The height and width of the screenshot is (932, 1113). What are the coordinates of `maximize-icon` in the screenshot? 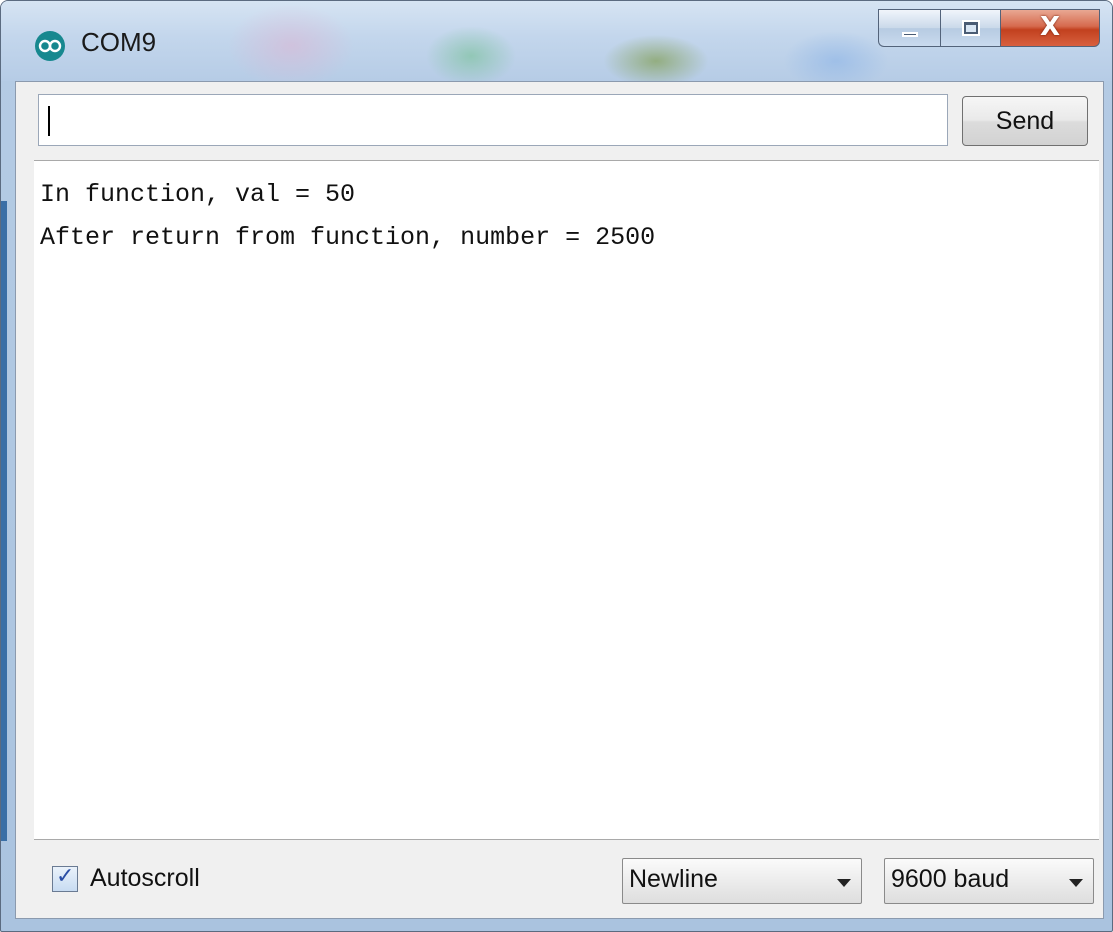 It's located at (971, 28).